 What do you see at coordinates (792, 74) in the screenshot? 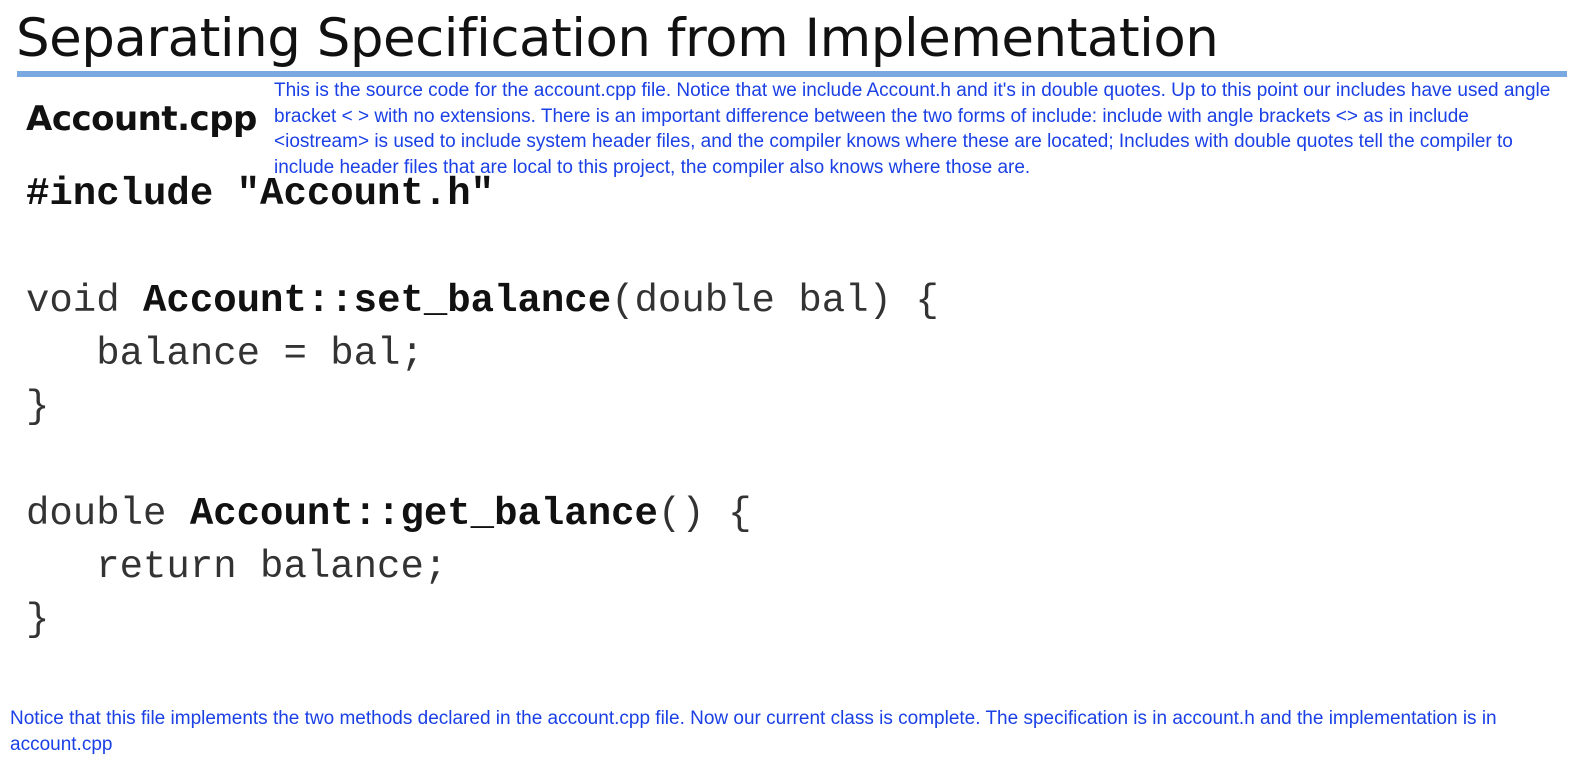
I see `title-underline` at bounding box center [792, 74].